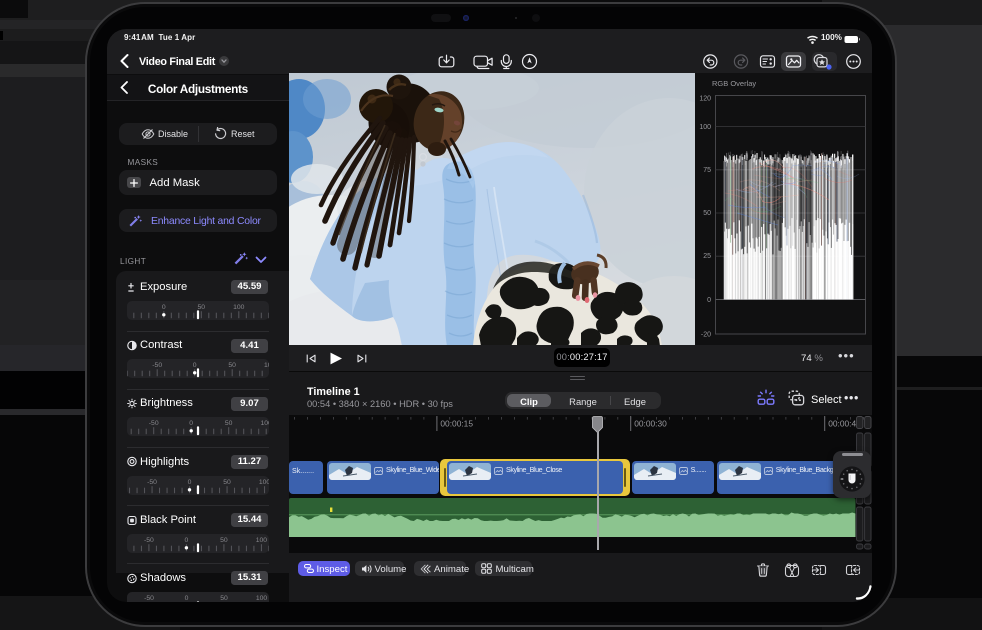 This screenshot has width=982, height=630. I want to click on svg-text: -20, so click(706, 334).